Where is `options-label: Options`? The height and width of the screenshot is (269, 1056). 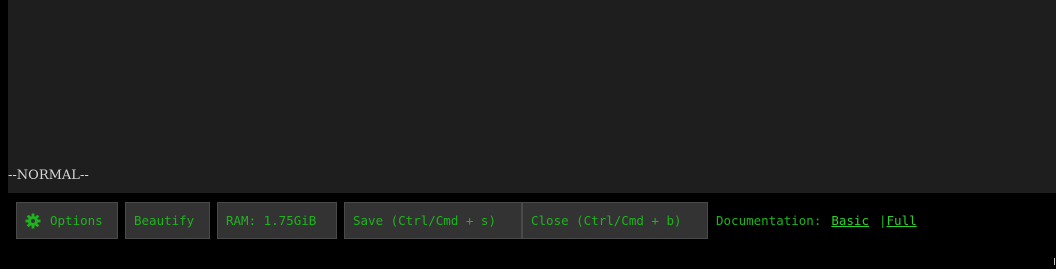 options-label: Options is located at coordinates (76, 220).